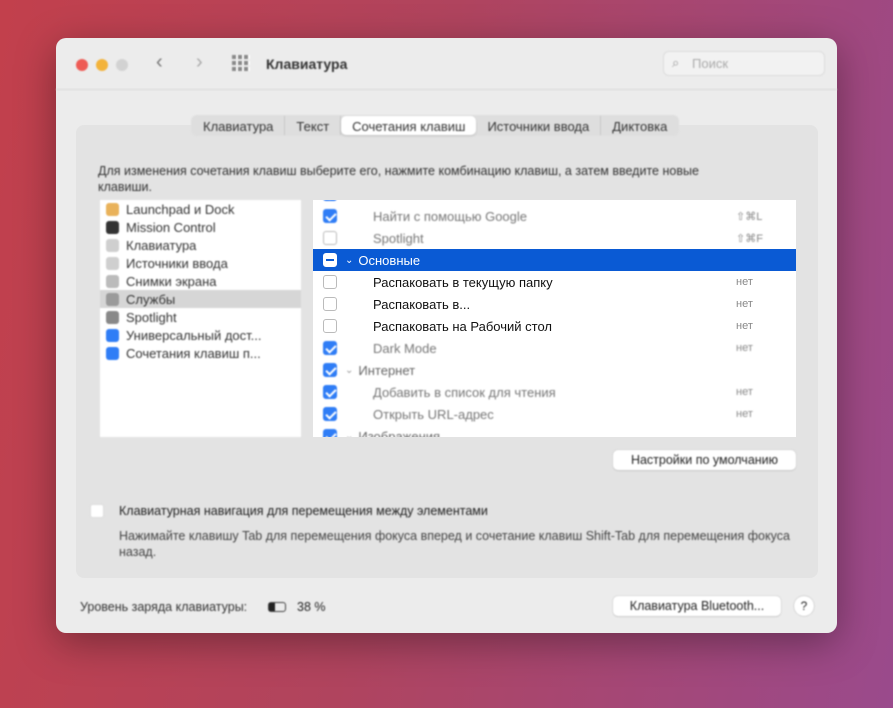  Describe the element at coordinates (433, 414) in the screenshot. I see `shortcut-label: Открыть URL-адрес` at that location.